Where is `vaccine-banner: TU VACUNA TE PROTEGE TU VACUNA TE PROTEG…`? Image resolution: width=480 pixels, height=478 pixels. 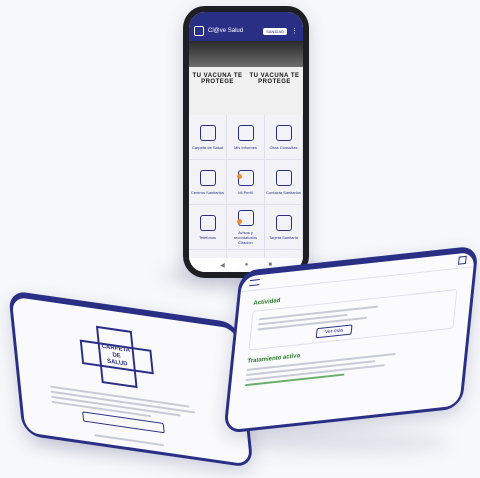 vaccine-banner: TU VACUNA TE PROTEGE TU VACUNA TE PROTEG… is located at coordinates (246, 78).